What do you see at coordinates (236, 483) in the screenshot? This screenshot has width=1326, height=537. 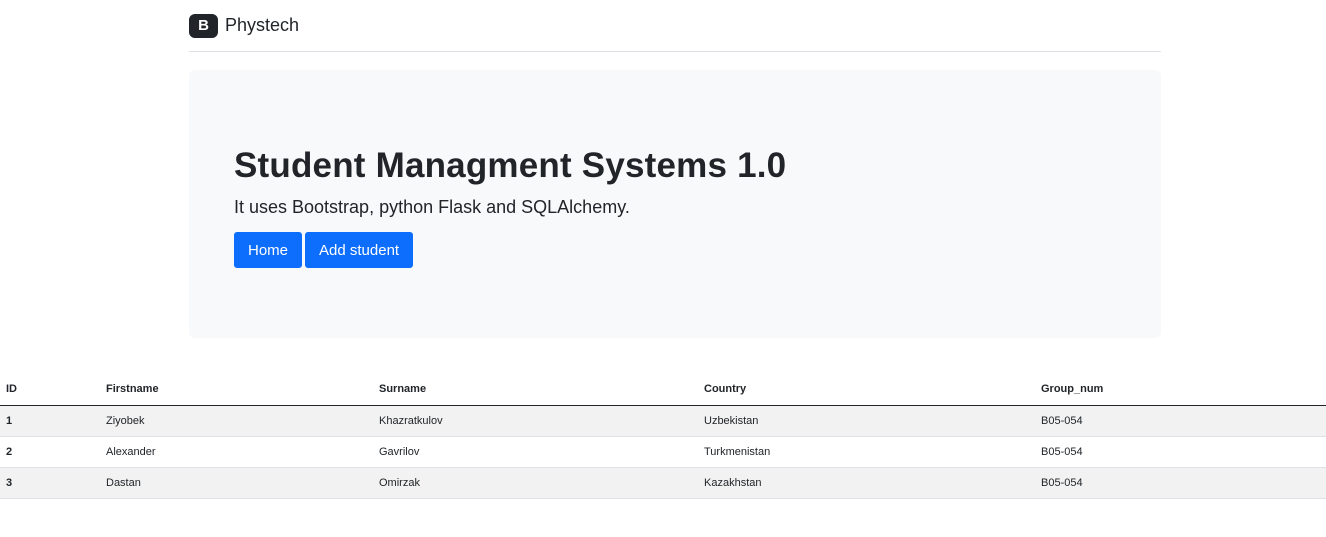 I see `cell-firstname: Dastan` at bounding box center [236, 483].